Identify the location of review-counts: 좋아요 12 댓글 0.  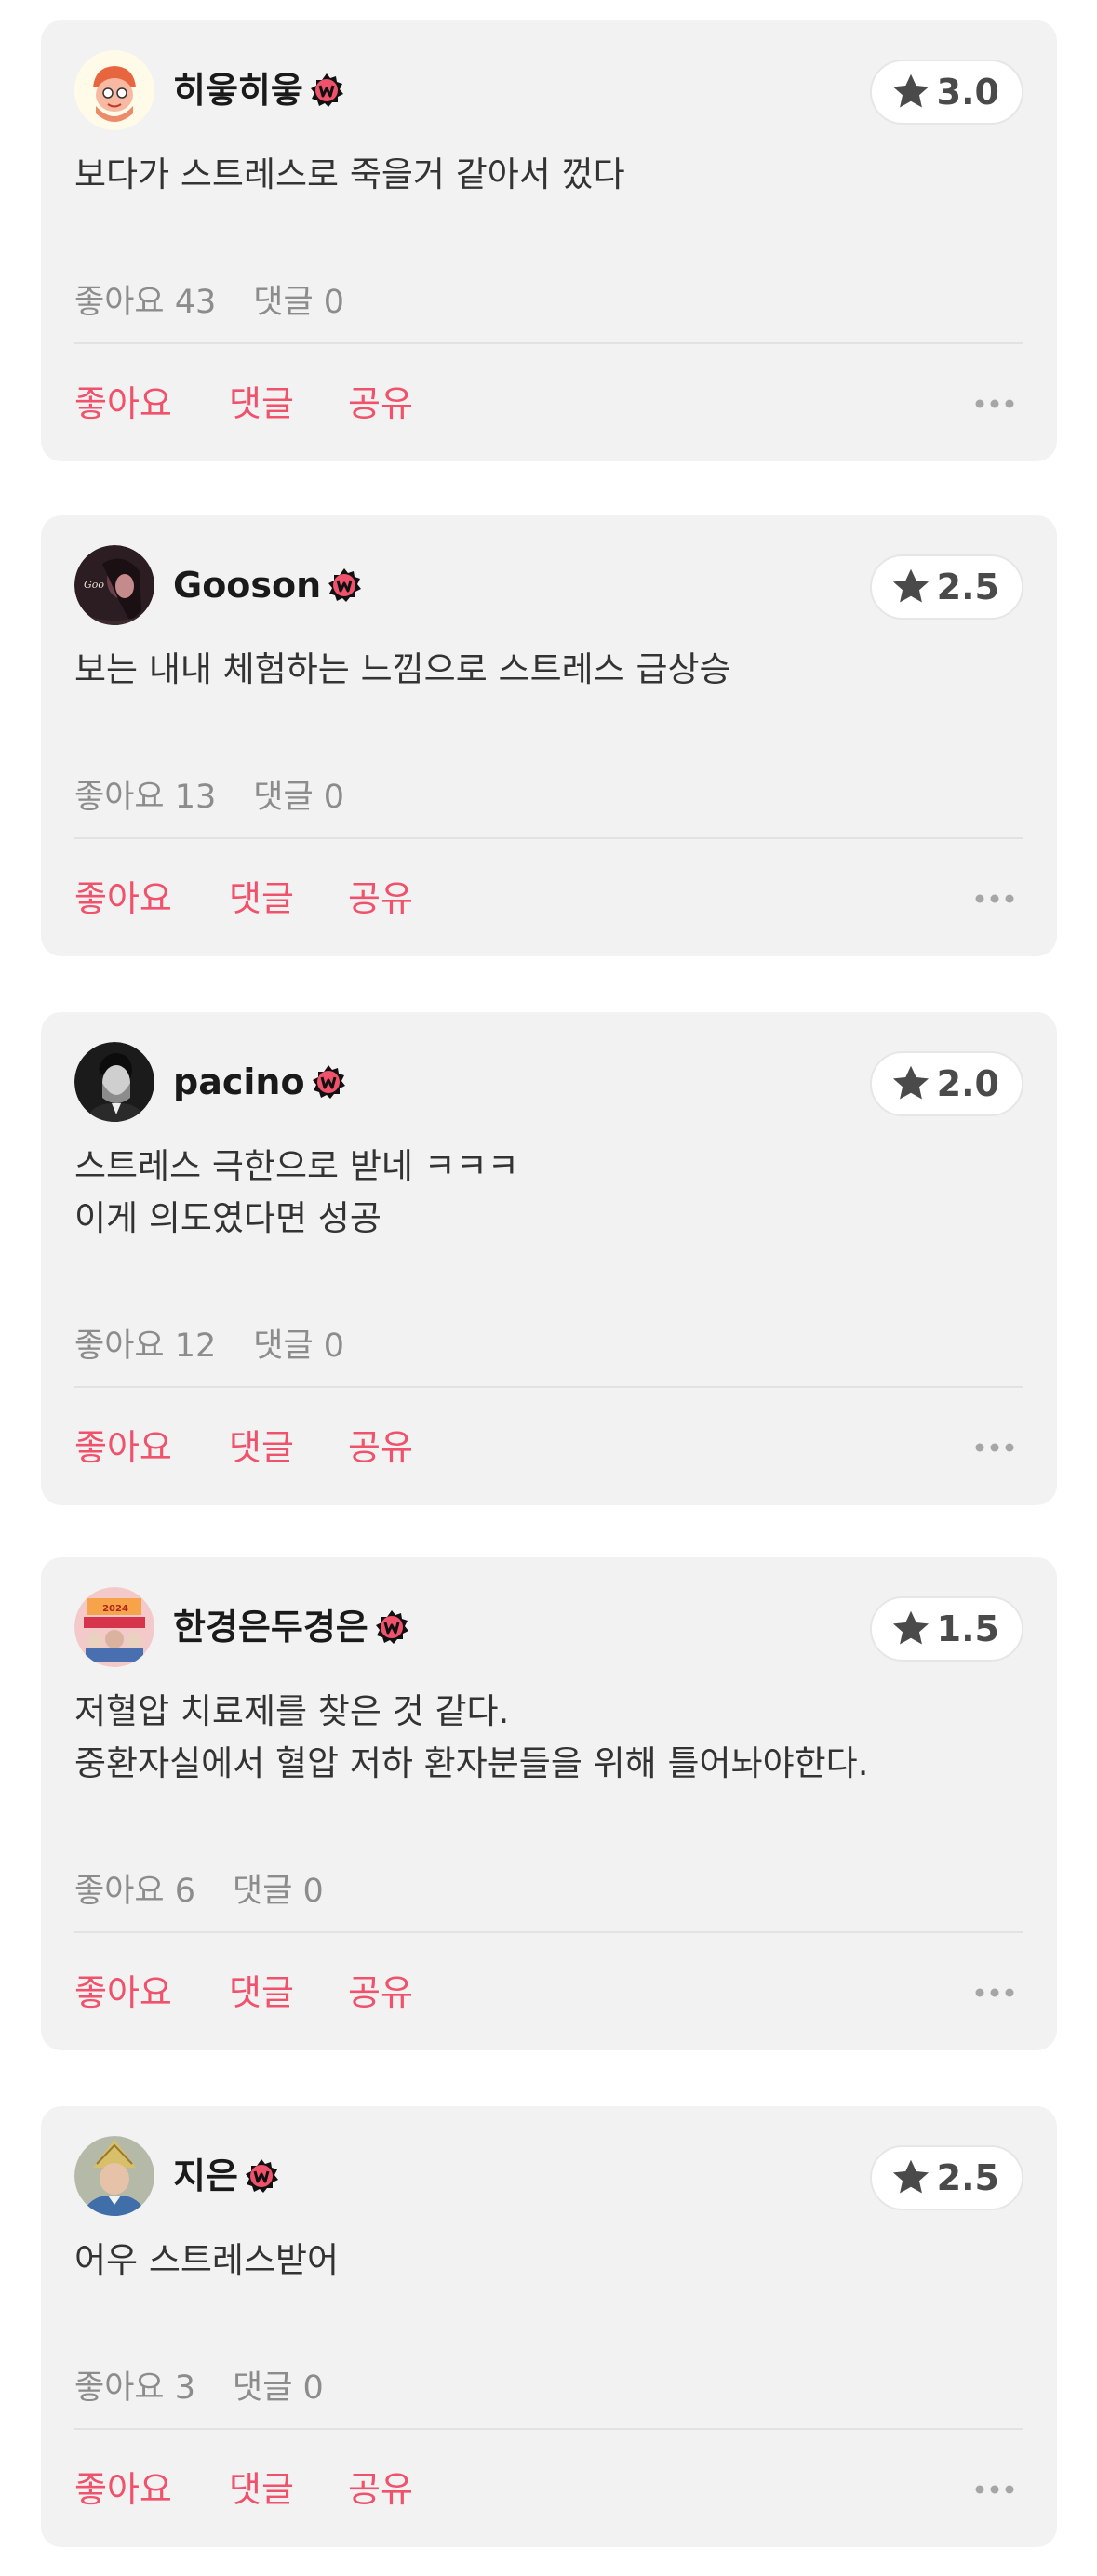
(209, 1343).